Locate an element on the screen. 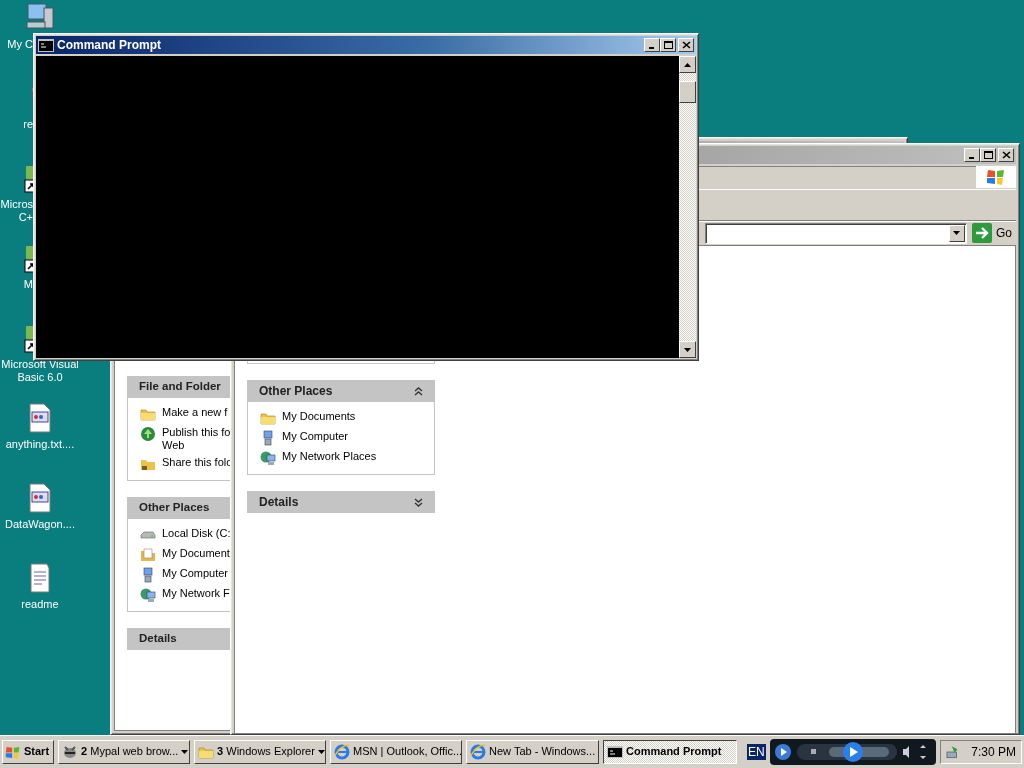 The width and height of the screenshot is (1024, 768). language-indicator: EN is located at coordinates (756, 752).